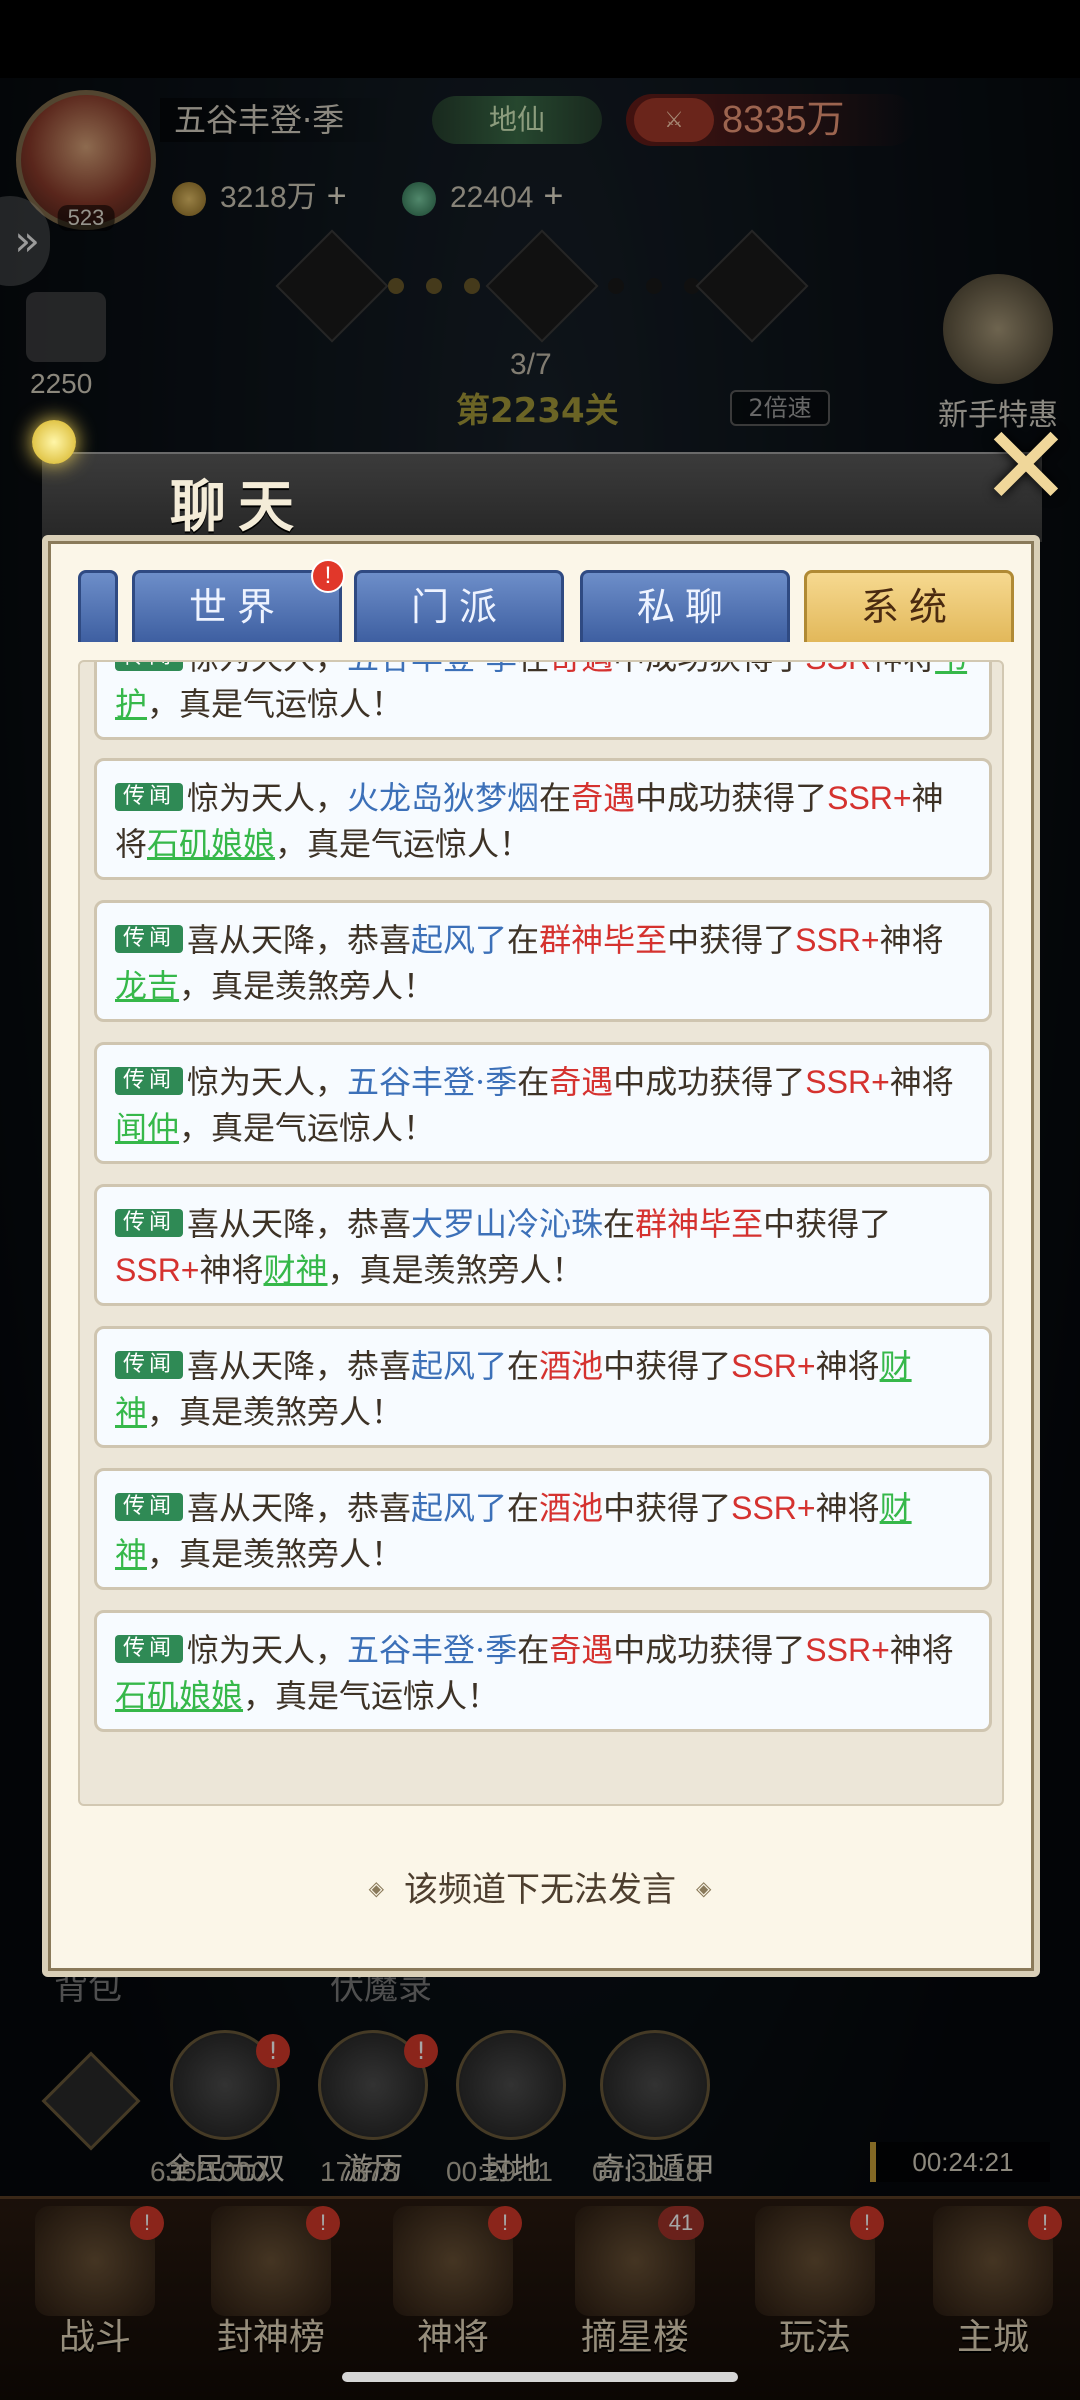 Image resolution: width=1080 pixels, height=2400 pixels. Describe the element at coordinates (61, 383) in the screenshot. I see `left-count: 2250` at that location.